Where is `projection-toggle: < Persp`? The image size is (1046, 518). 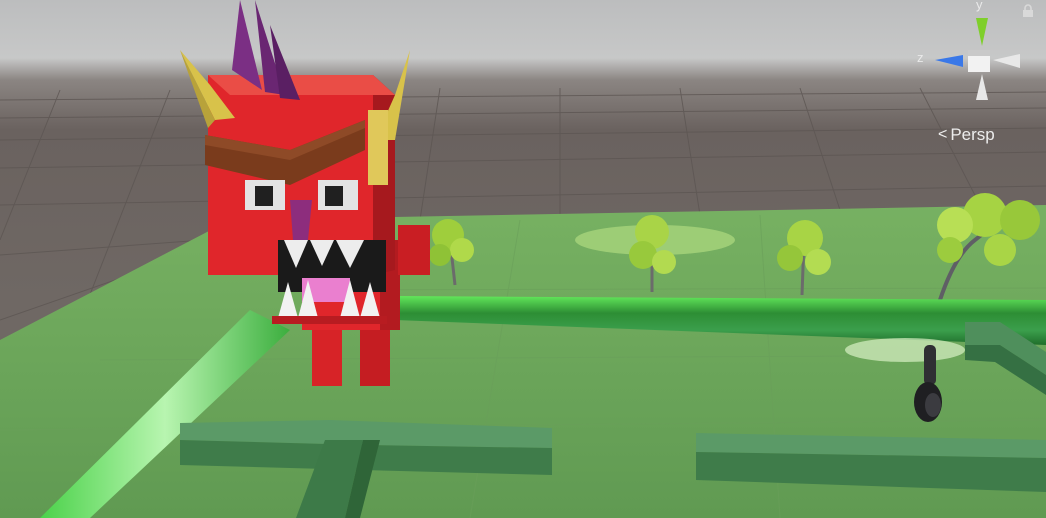 projection-toggle: < Persp is located at coordinates (978, 135).